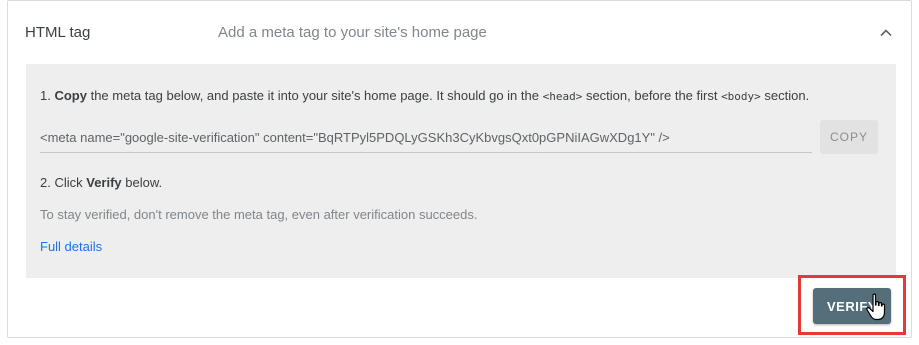  What do you see at coordinates (849, 137) in the screenshot?
I see `copy-button: COPY` at bounding box center [849, 137].